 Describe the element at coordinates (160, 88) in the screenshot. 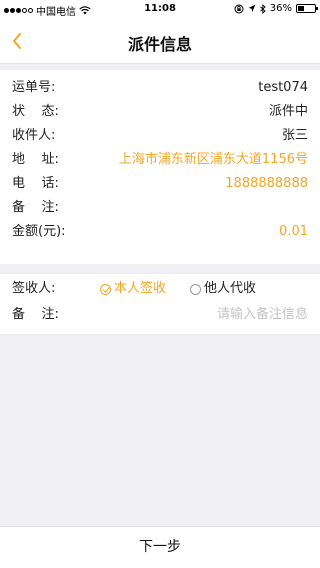

I see `row-waybill: 运单号: test074` at that location.